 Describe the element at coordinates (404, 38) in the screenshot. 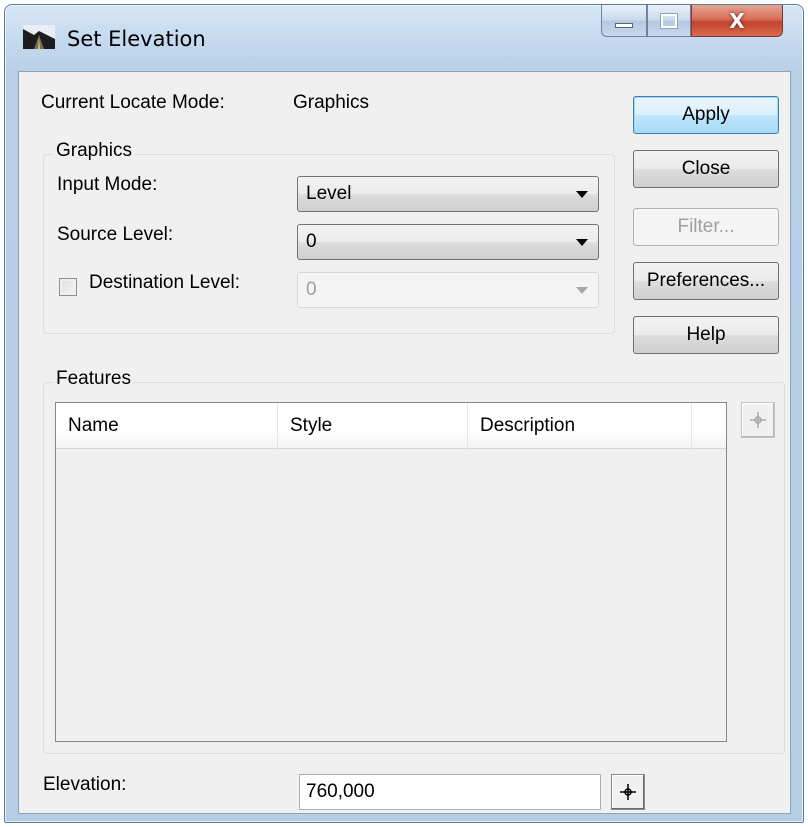

I see `title-bar: Set Elevation X` at that location.